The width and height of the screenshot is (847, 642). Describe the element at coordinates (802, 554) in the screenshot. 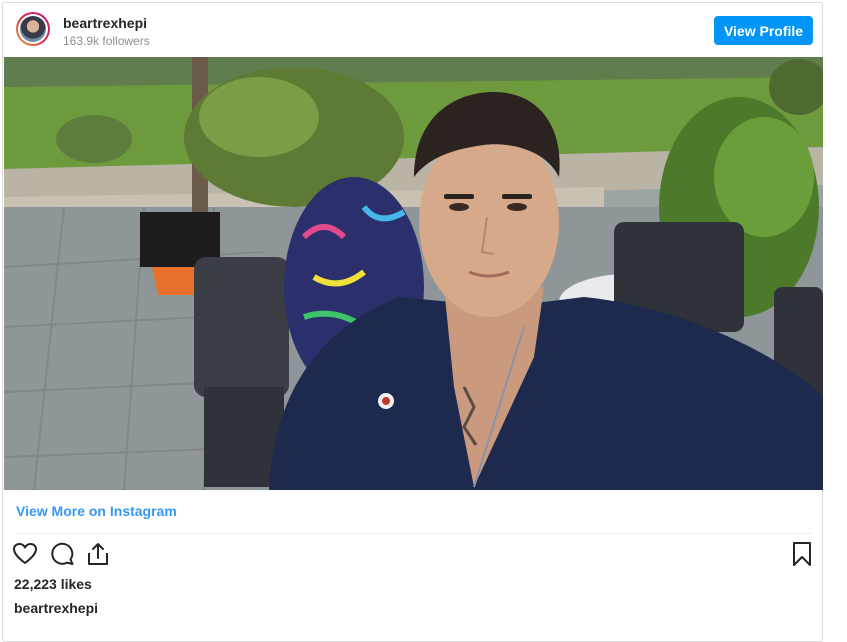

I see `bookmark-icon` at that location.